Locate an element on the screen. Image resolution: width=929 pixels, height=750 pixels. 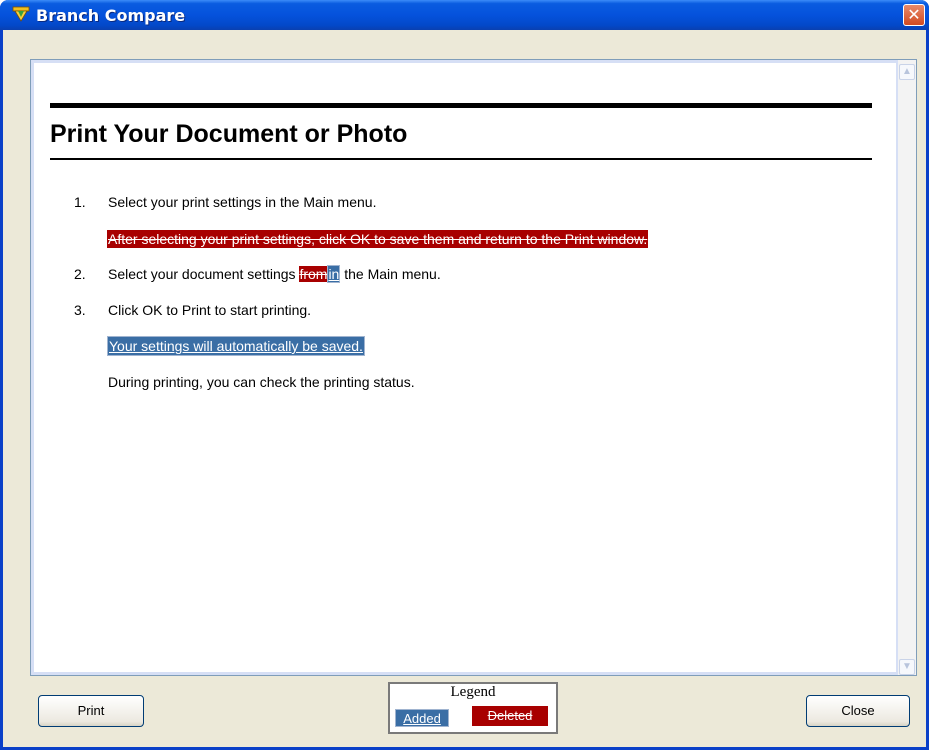
document-heading: Print Your Document or Photo is located at coordinates (229, 134).